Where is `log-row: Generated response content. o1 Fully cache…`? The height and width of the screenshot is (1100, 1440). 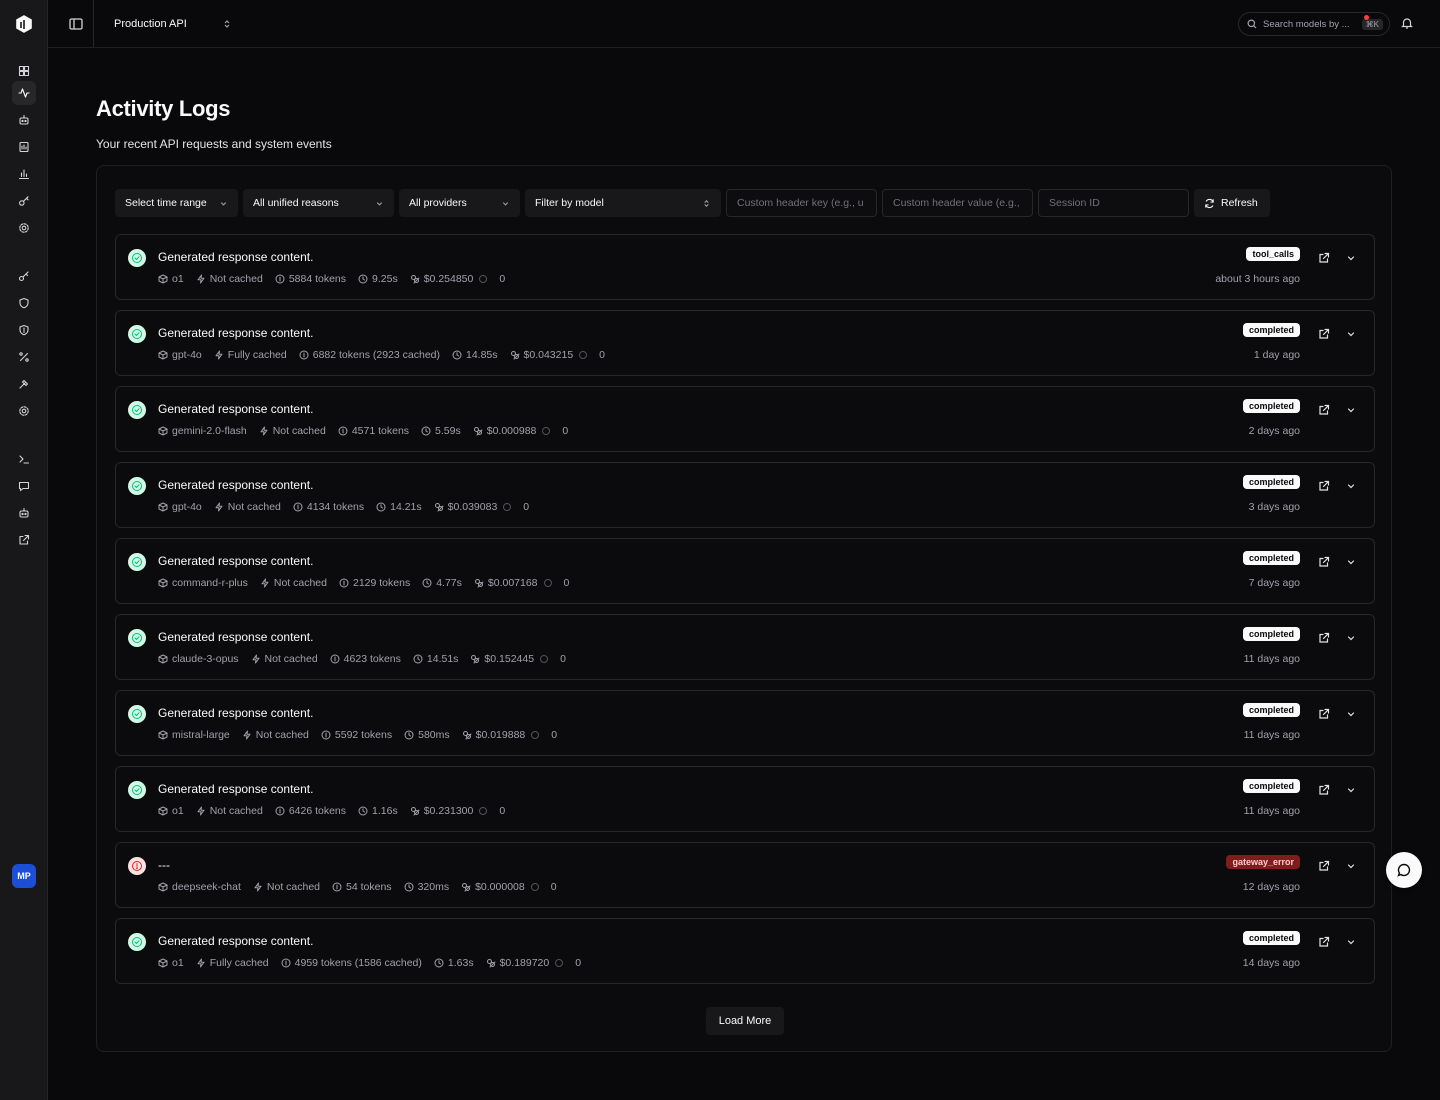
log-row: Generated response content. o1 Fully cache… is located at coordinates (745, 951).